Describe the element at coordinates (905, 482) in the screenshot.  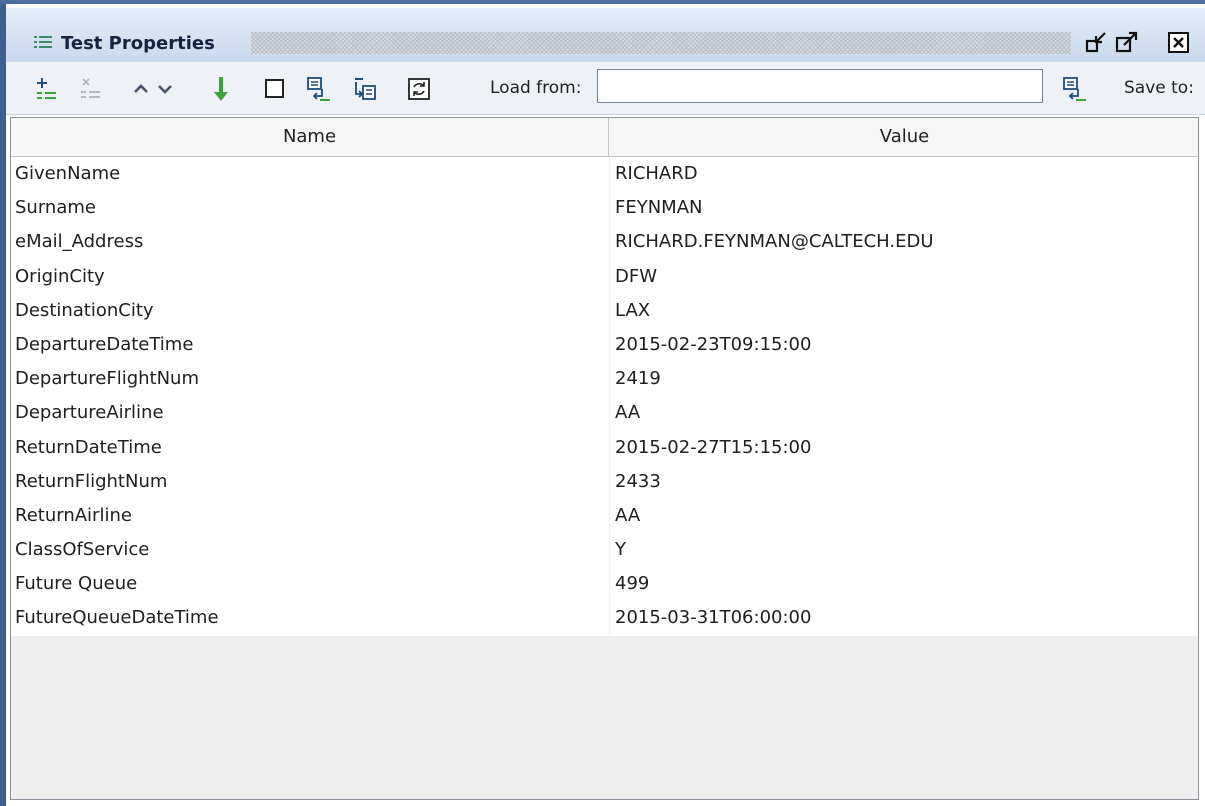
I see `property-value-cell: 2433` at that location.